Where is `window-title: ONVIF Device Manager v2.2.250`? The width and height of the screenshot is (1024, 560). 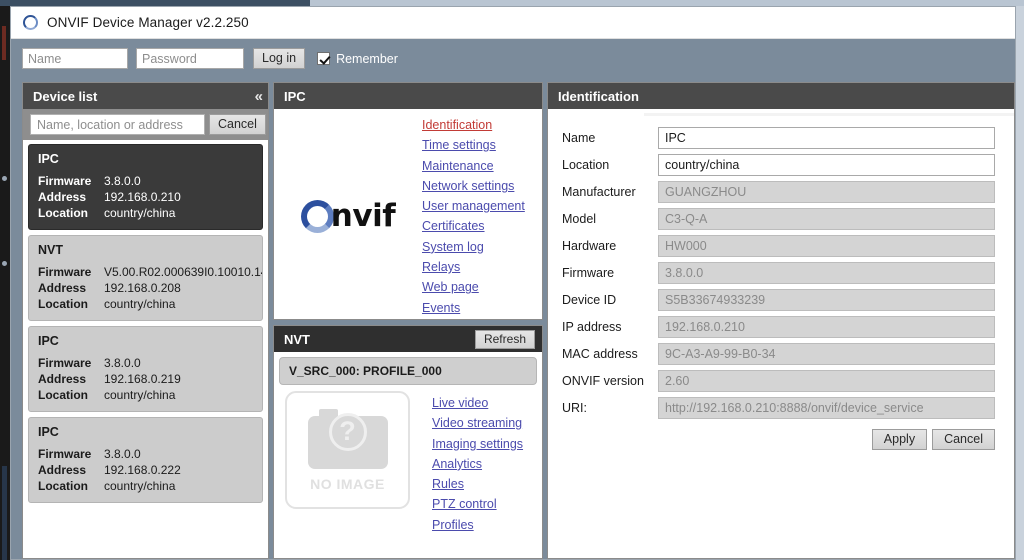 window-title: ONVIF Device Manager v2.2.250 is located at coordinates (148, 22).